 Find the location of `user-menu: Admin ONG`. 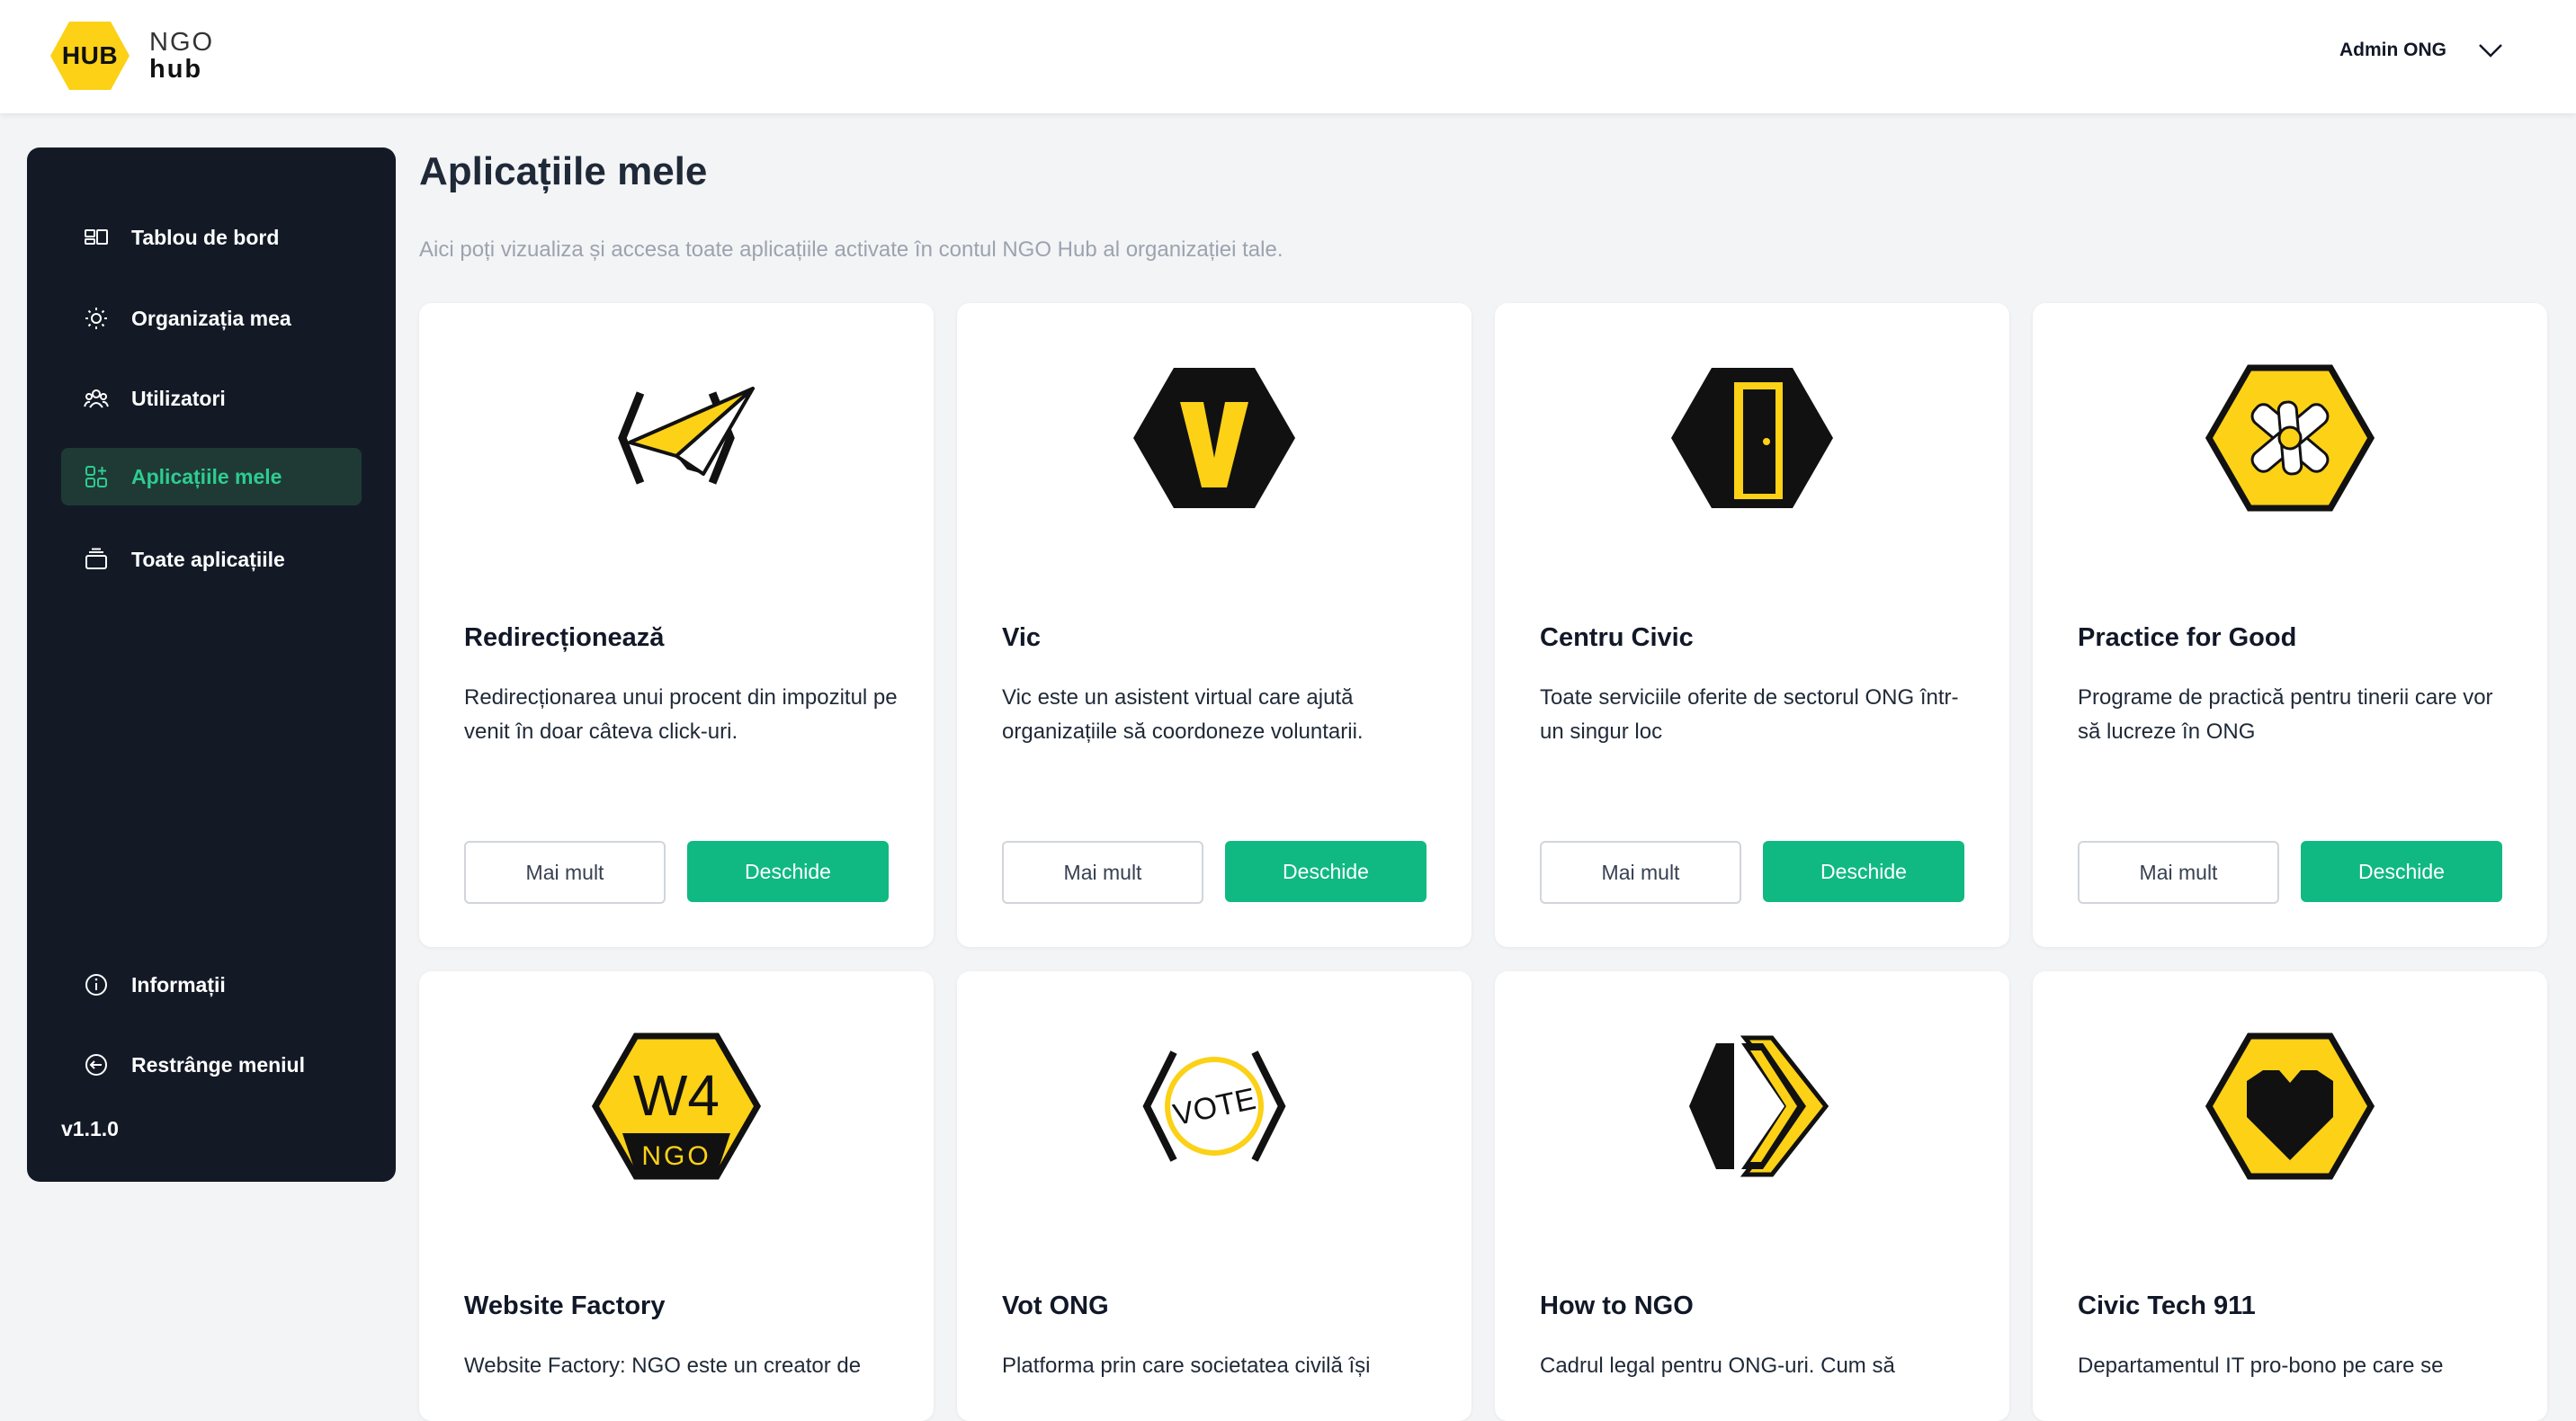

user-menu: Admin ONG is located at coordinates (2421, 51).